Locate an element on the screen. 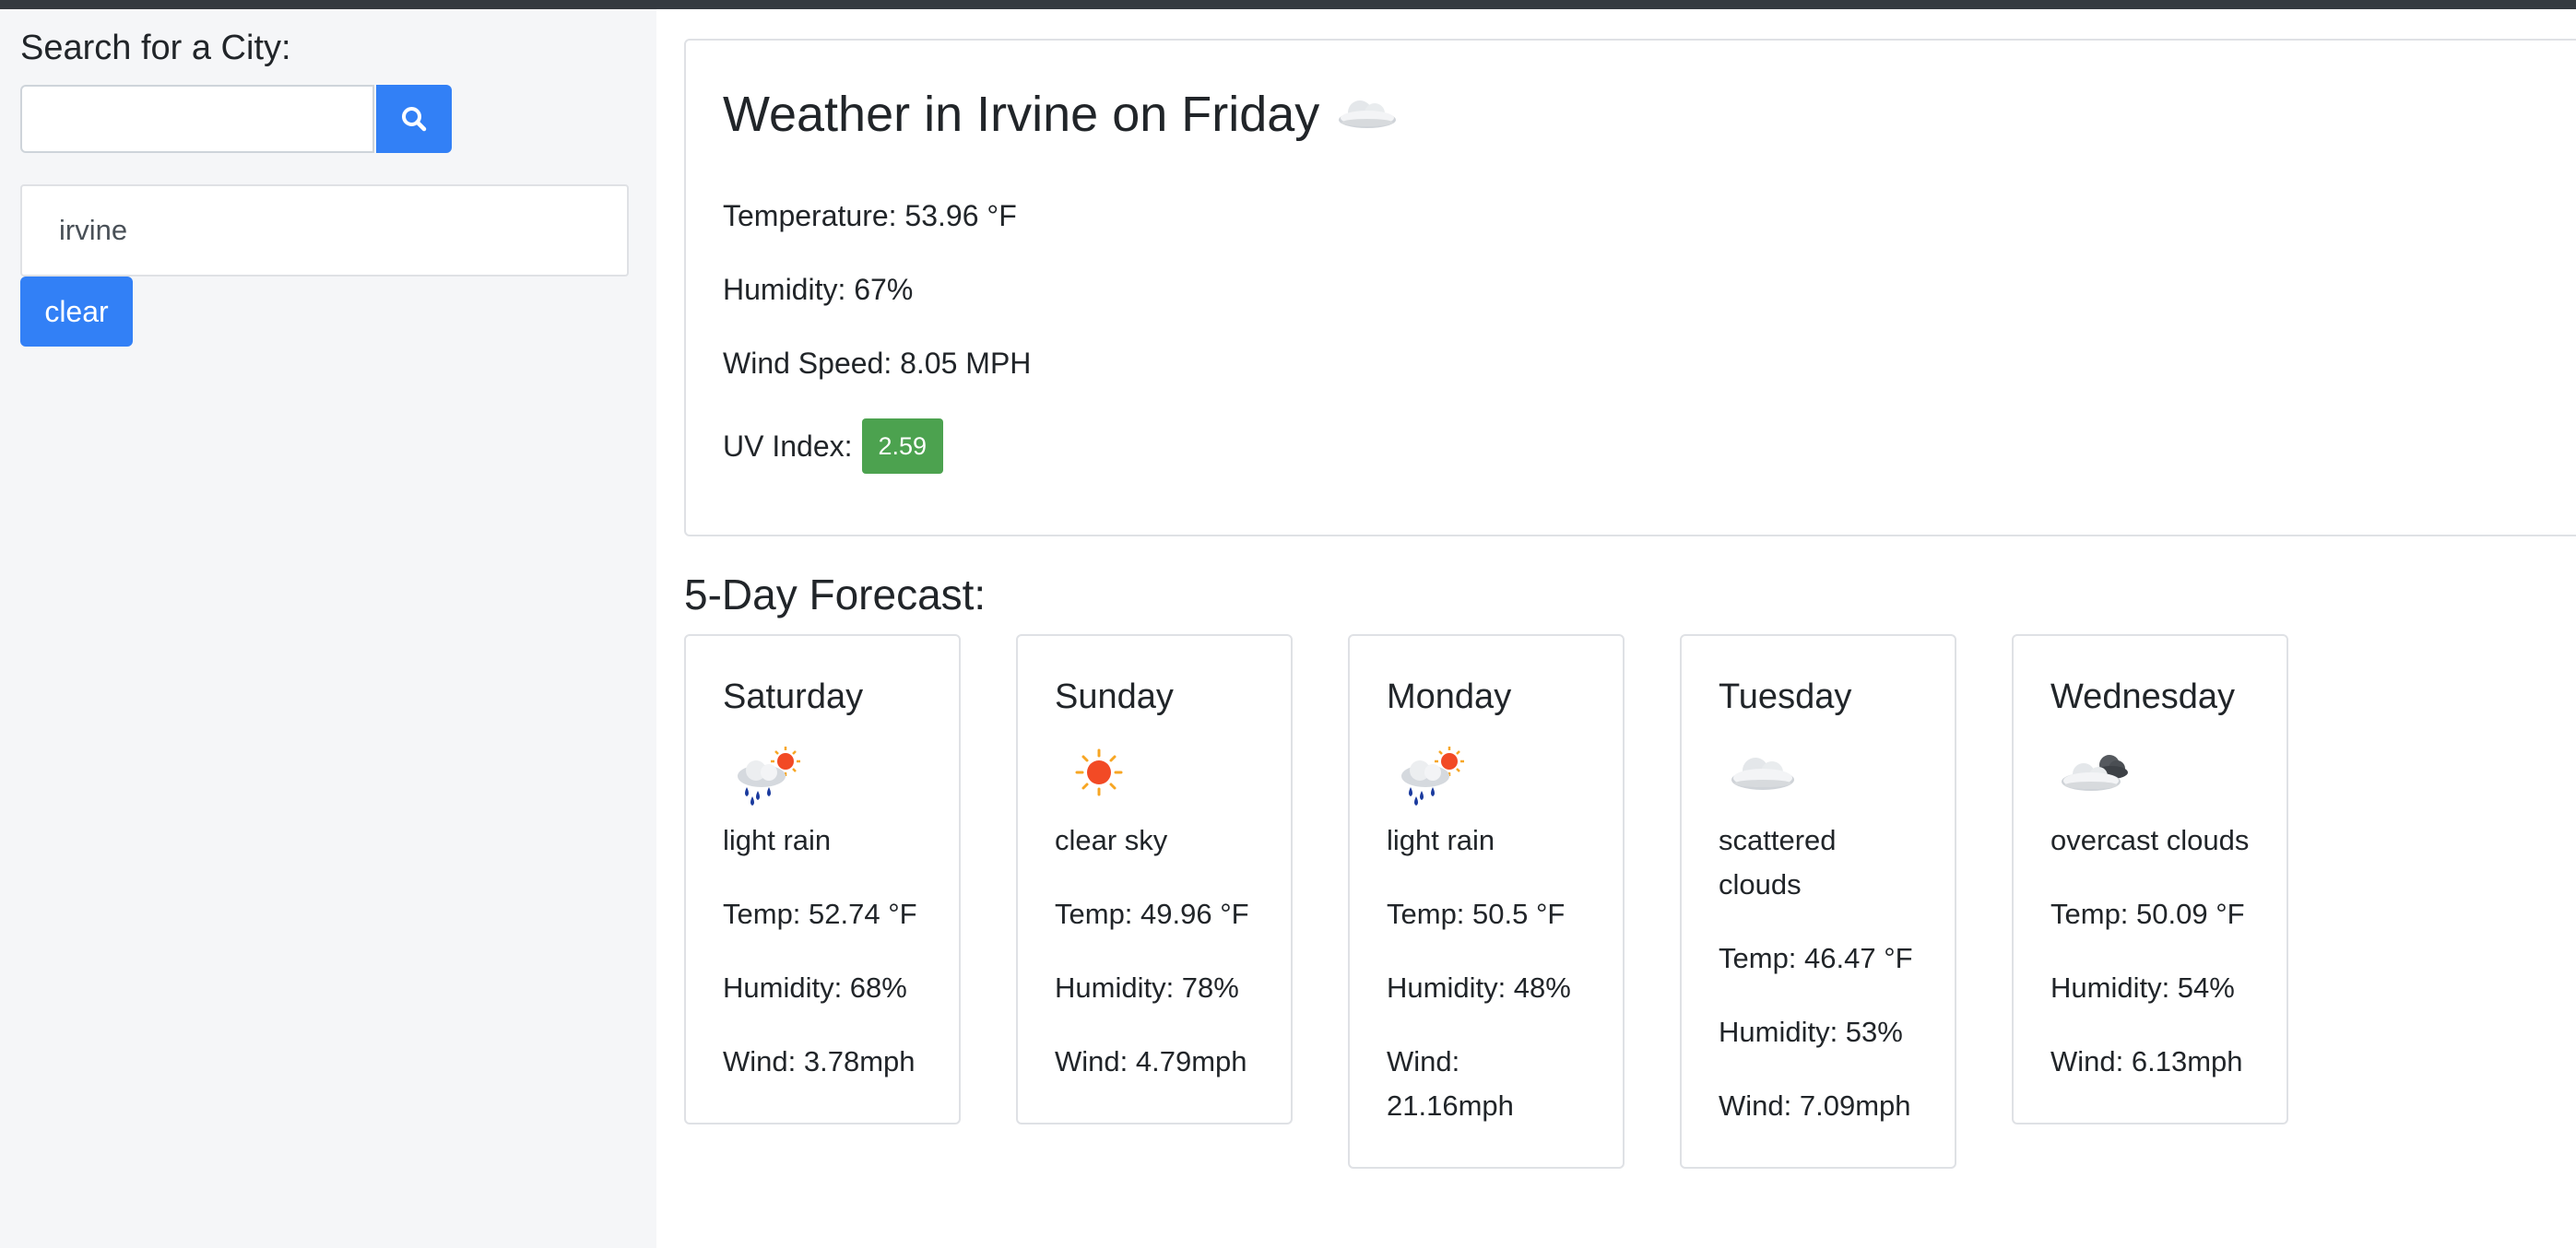  search-history-item: irvine is located at coordinates (324, 230).